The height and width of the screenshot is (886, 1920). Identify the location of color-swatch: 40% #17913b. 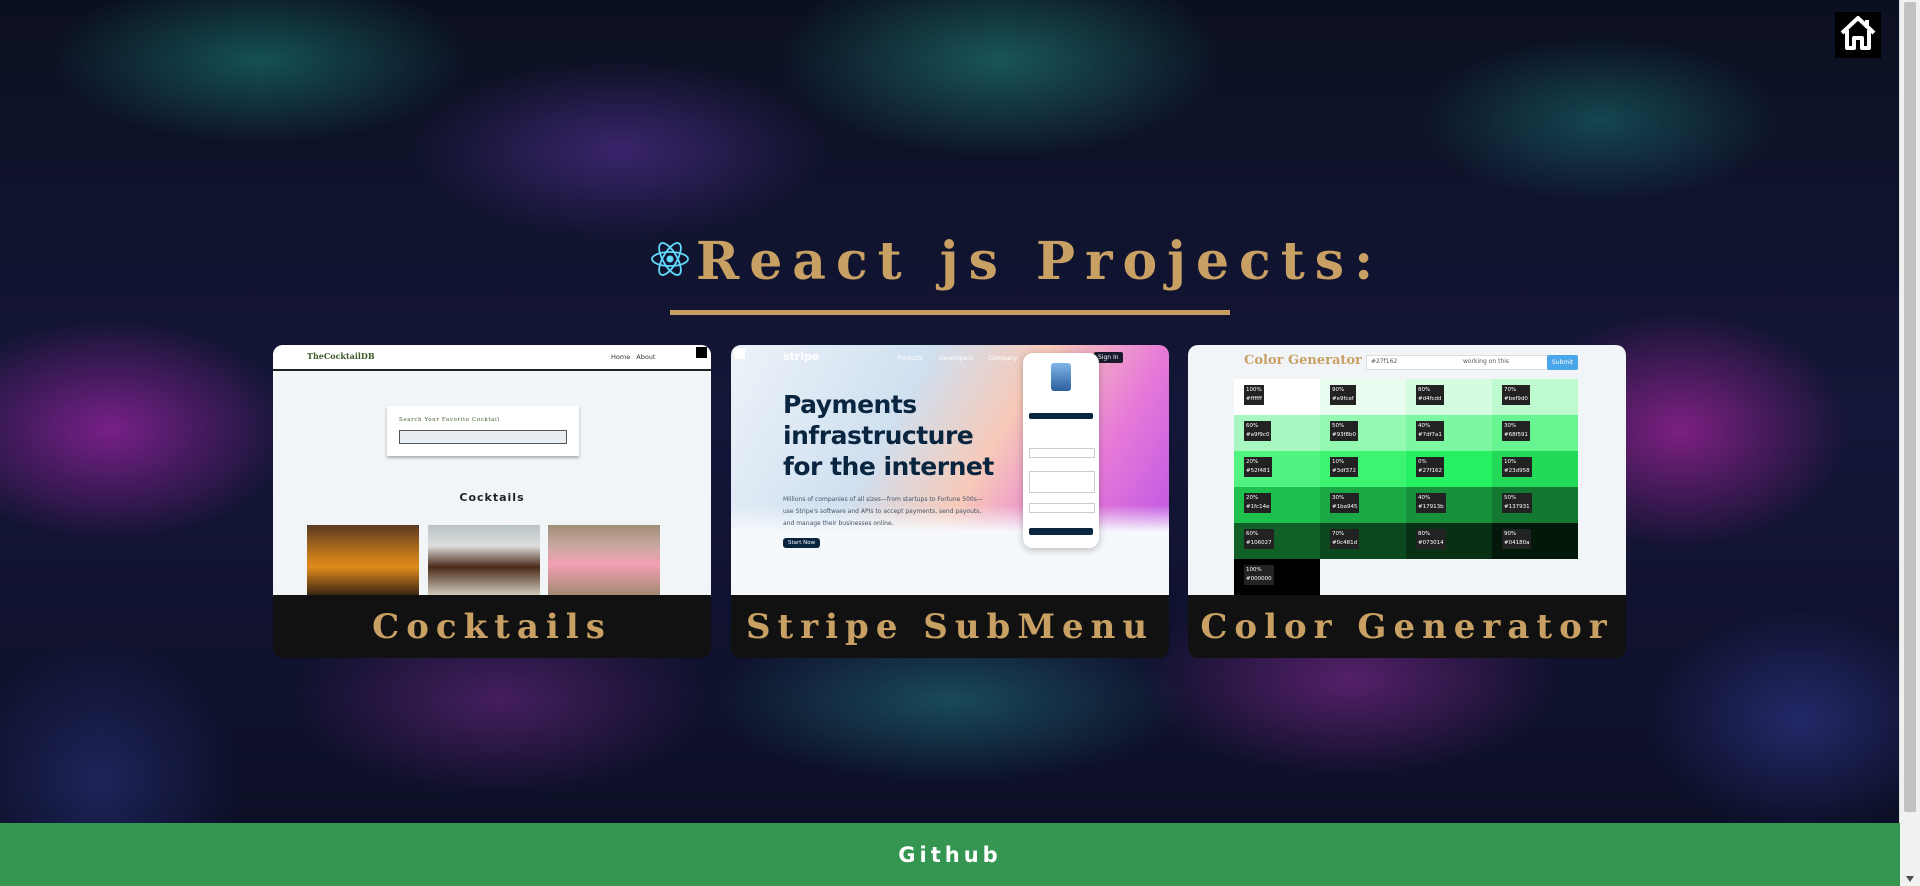
(1449, 505).